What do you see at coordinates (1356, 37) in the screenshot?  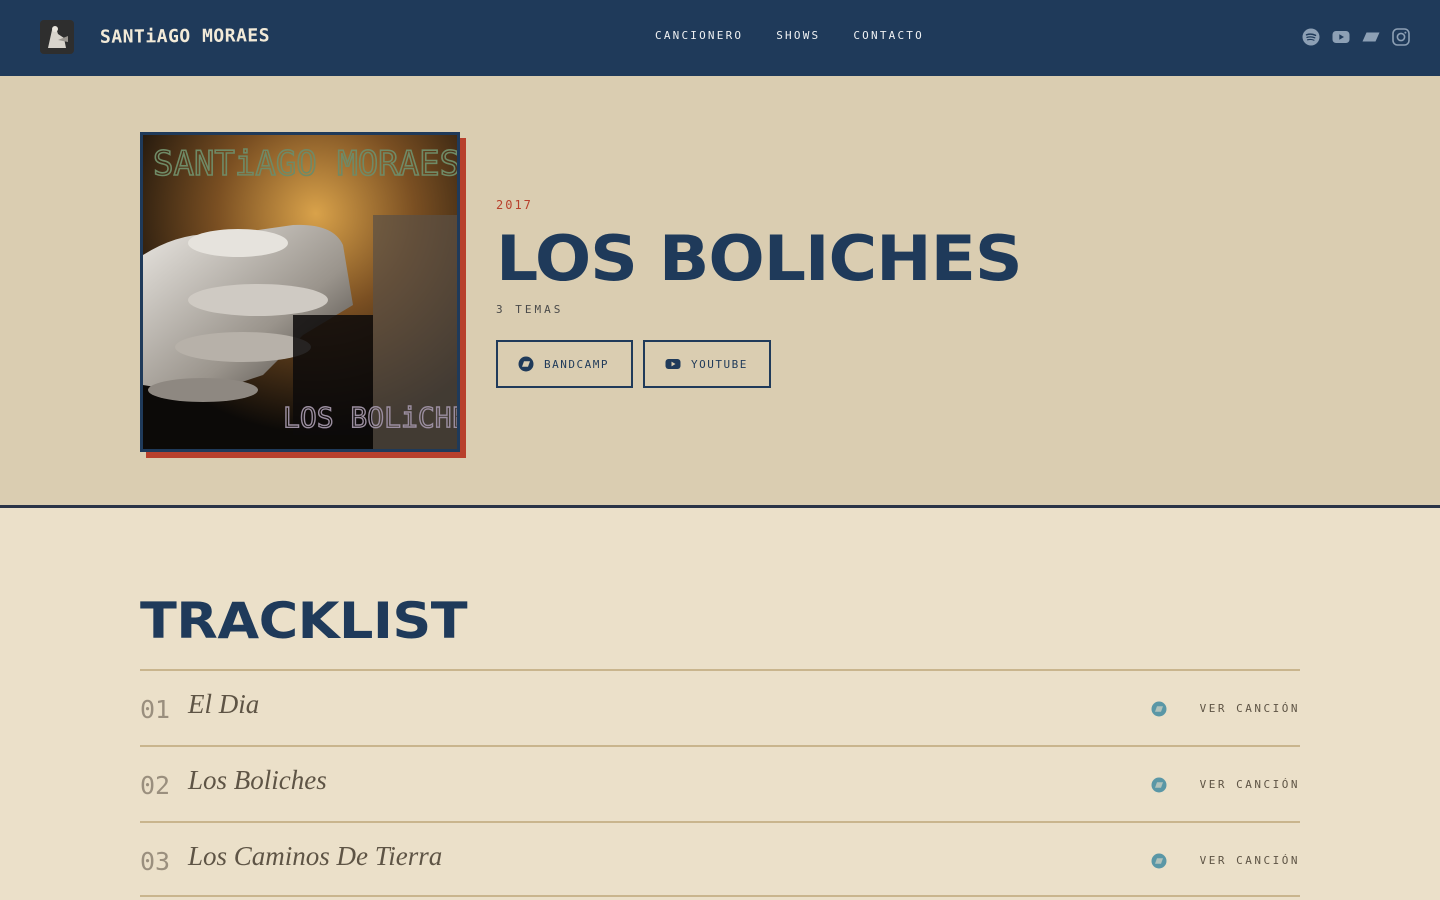 I see `social-links` at bounding box center [1356, 37].